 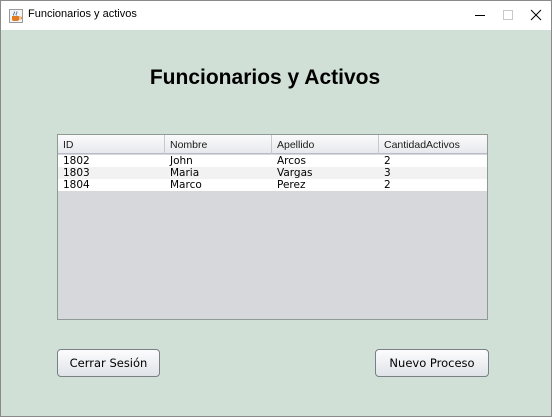 What do you see at coordinates (515, 15) in the screenshot?
I see `maximize-button` at bounding box center [515, 15].